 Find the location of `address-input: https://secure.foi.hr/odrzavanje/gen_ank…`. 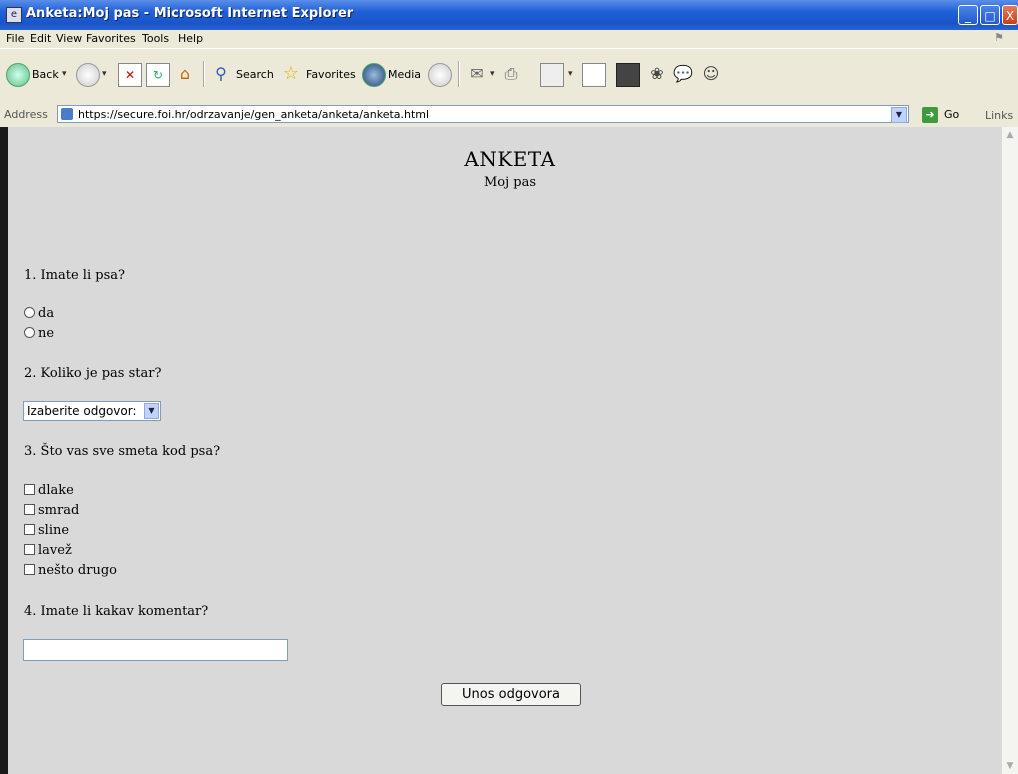

address-input: https://secure.foi.hr/odrzavanje/gen_ank… is located at coordinates (483, 114).